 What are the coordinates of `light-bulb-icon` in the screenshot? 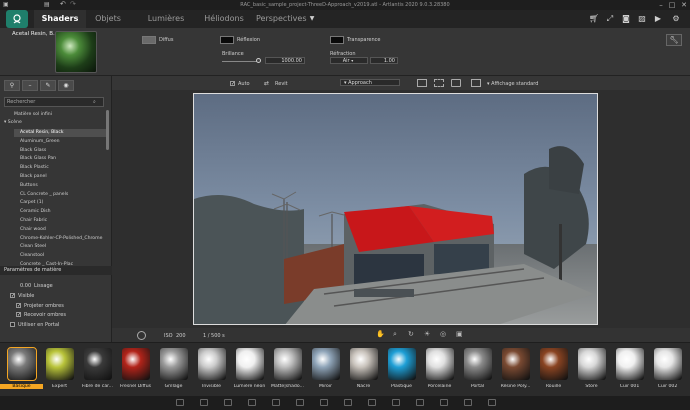 It's located at (372, 402).